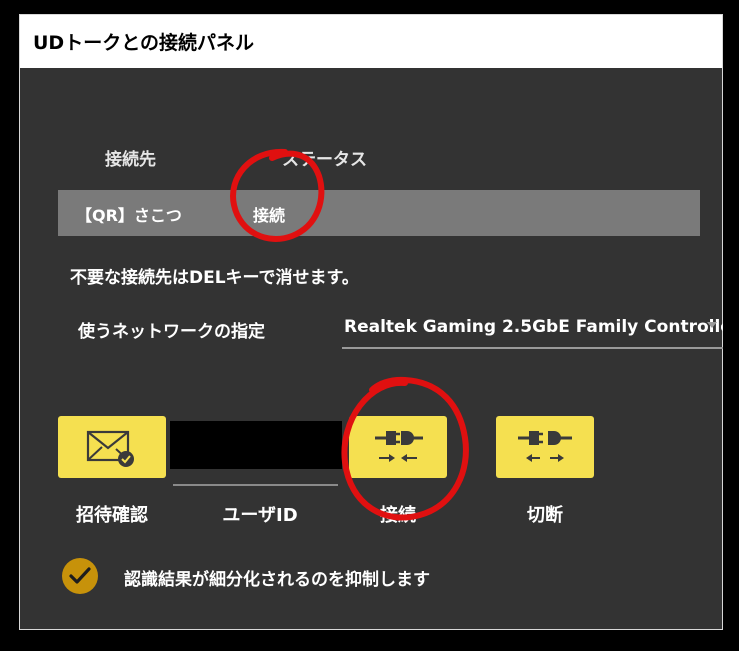 The height and width of the screenshot is (651, 739). What do you see at coordinates (371, 41) in the screenshot?
I see `titlebar: UDトークとの接続パネル` at bounding box center [371, 41].